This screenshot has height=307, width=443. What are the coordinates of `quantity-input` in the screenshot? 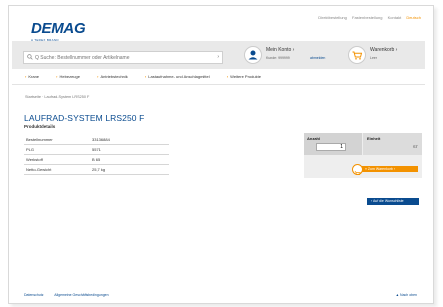 It's located at (331, 147).